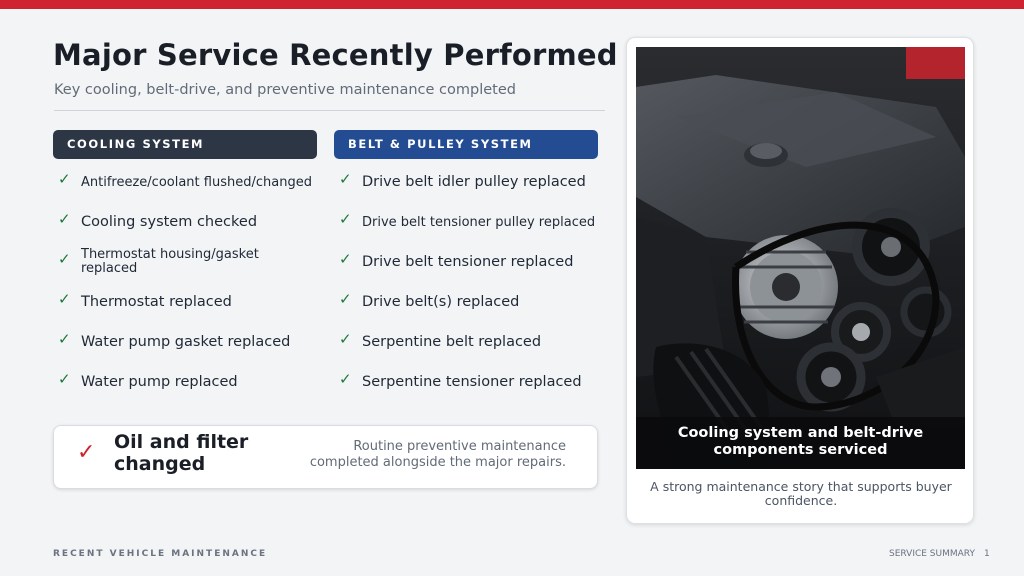 This screenshot has height=576, width=1024. What do you see at coordinates (987, 554) in the screenshot?
I see `page-number: 1` at bounding box center [987, 554].